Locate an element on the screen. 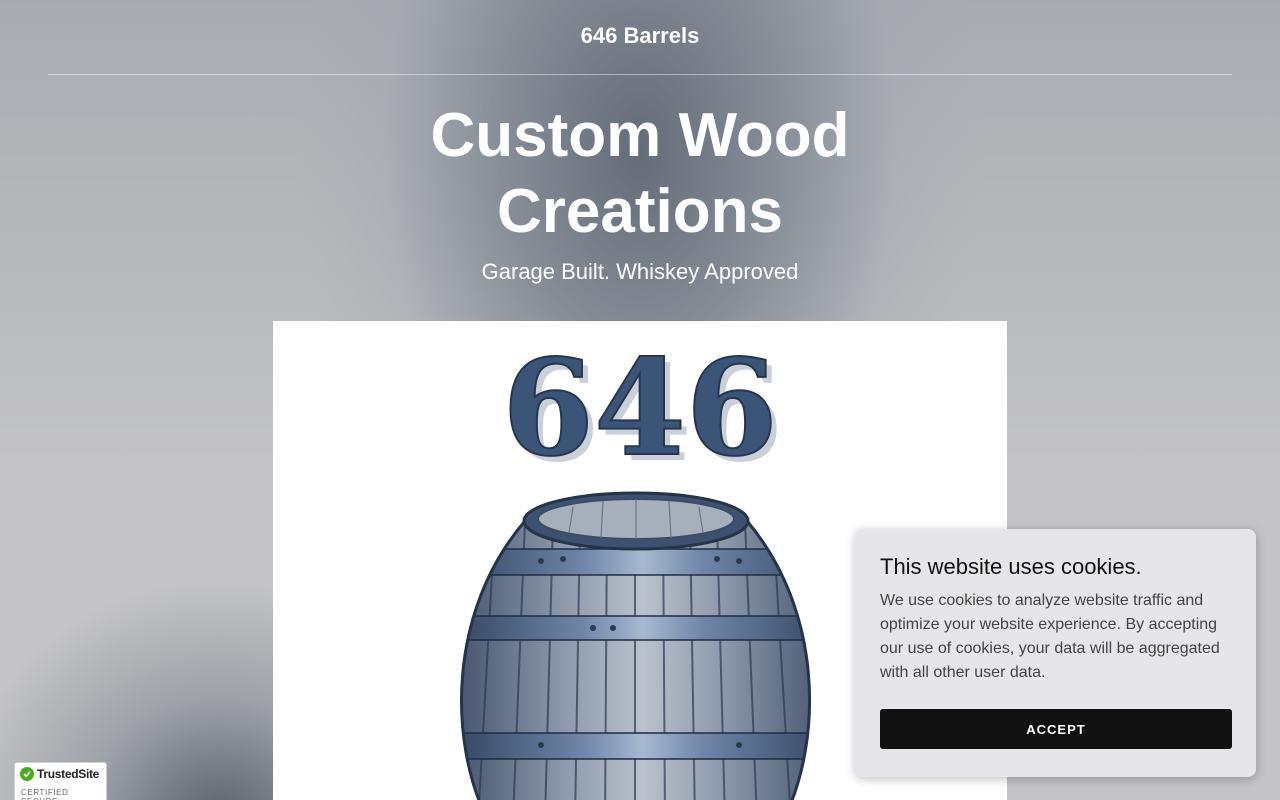 The width and height of the screenshot is (1280, 800). header-divider is located at coordinates (640, 74).